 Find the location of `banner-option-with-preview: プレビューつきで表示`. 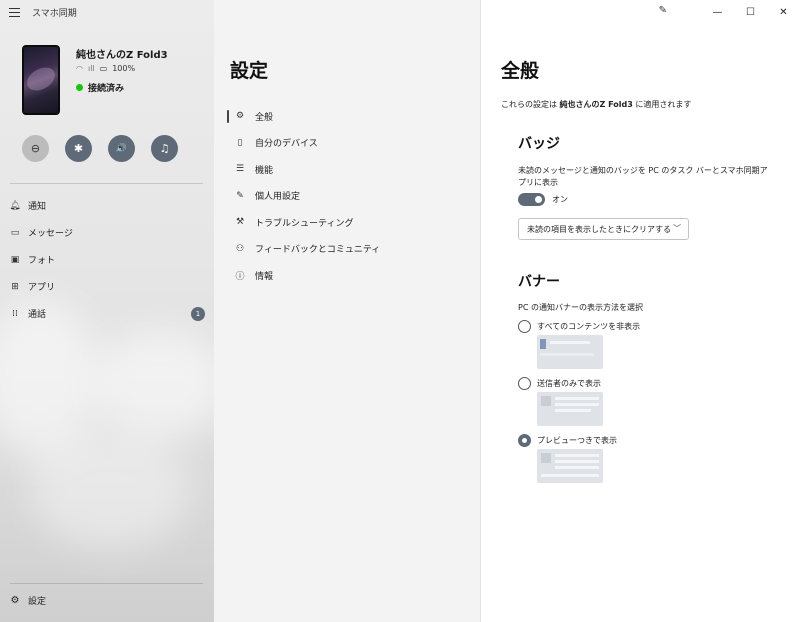

banner-option-with-preview: プレビューつきで表示 is located at coordinates (567, 440).